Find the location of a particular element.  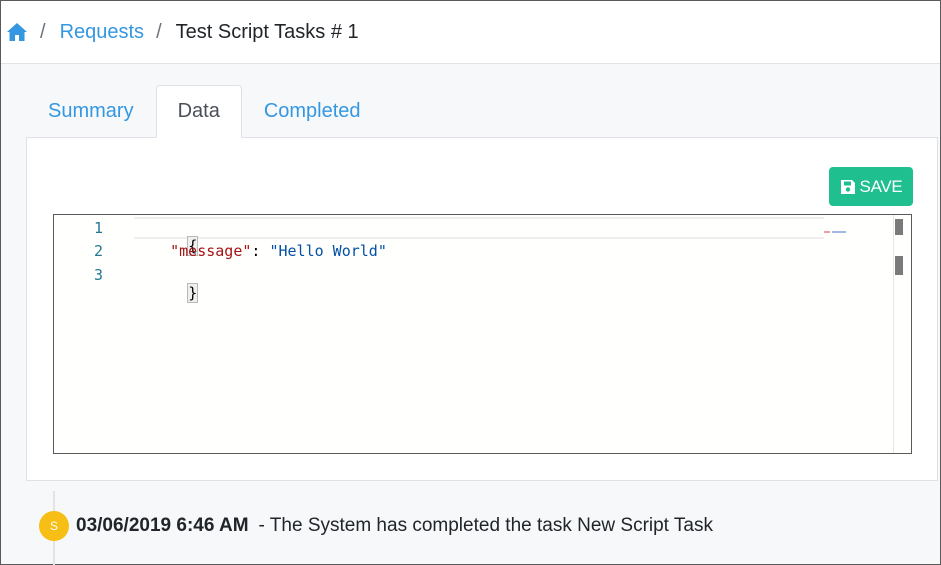

home-icon is located at coordinates (17, 32).